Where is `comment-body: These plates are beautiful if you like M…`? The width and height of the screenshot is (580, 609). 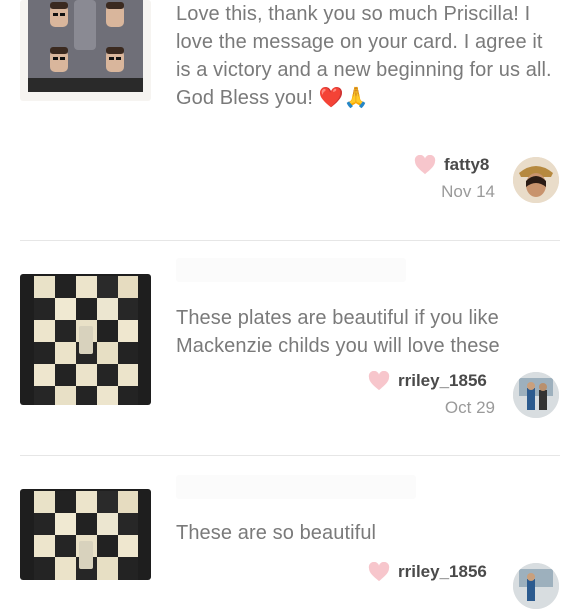
comment-body: These plates are beautiful if you like M… is located at coordinates (338, 332).